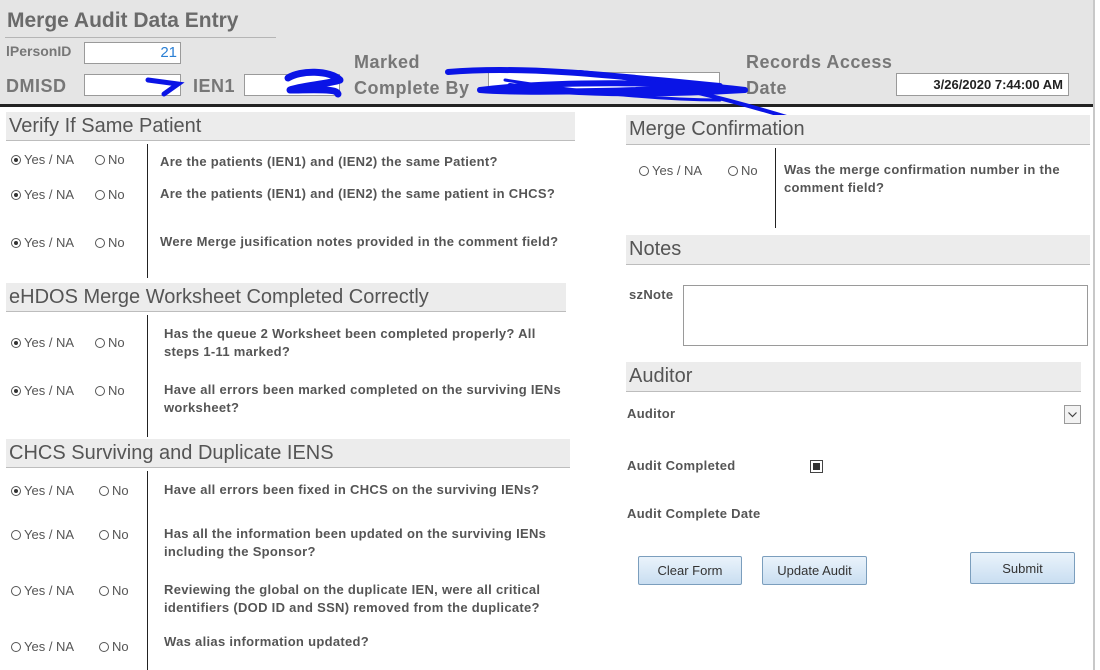 The width and height of the screenshot is (1100, 670). I want to click on audit-complete-date-label: Audit Complete Date, so click(694, 513).